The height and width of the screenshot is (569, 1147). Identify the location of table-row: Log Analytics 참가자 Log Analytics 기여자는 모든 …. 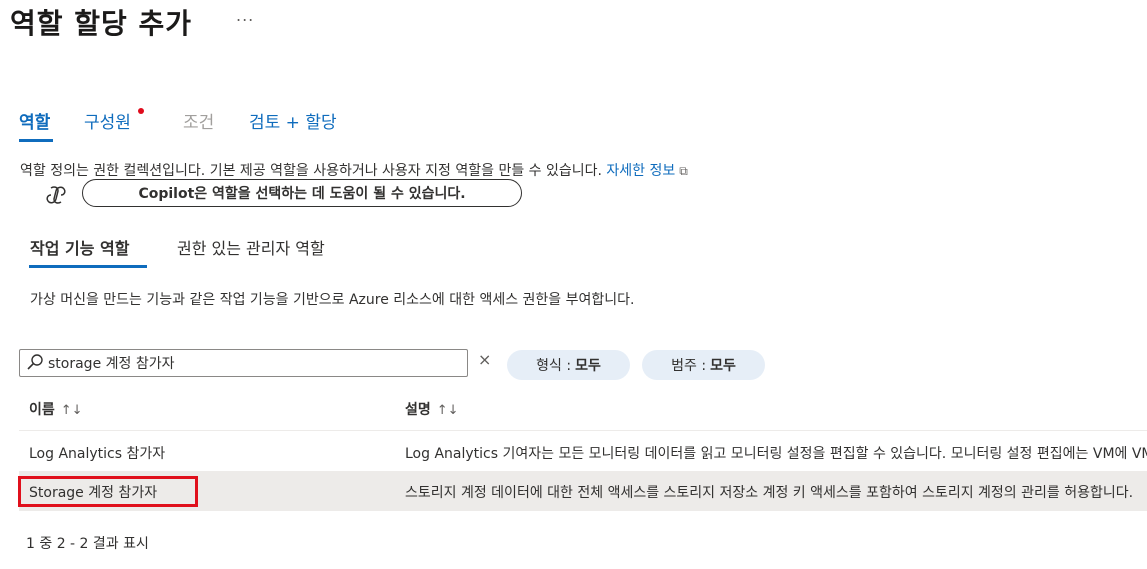
(583, 452).